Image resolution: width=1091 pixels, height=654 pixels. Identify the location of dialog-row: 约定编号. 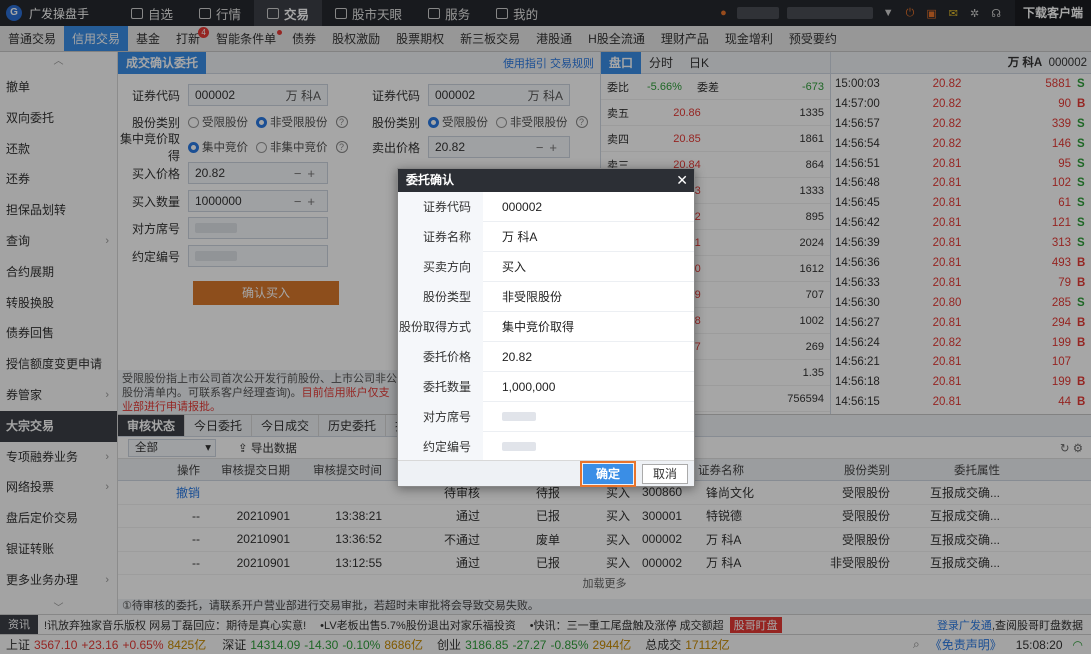
(546, 446).